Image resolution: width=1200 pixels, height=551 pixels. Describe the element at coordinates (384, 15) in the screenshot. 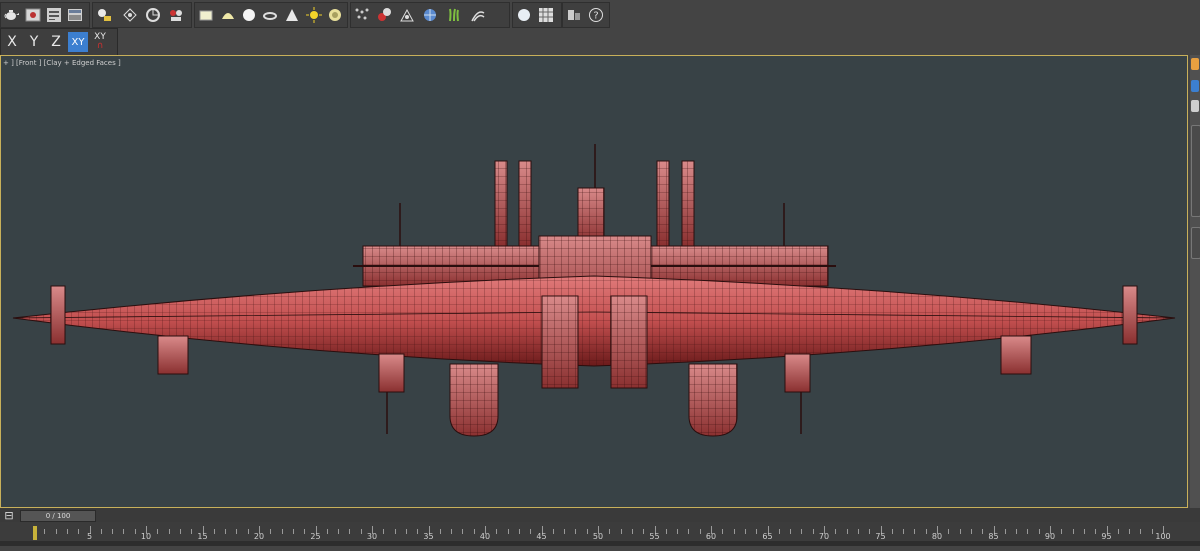

I see `material-editor-icon` at that location.